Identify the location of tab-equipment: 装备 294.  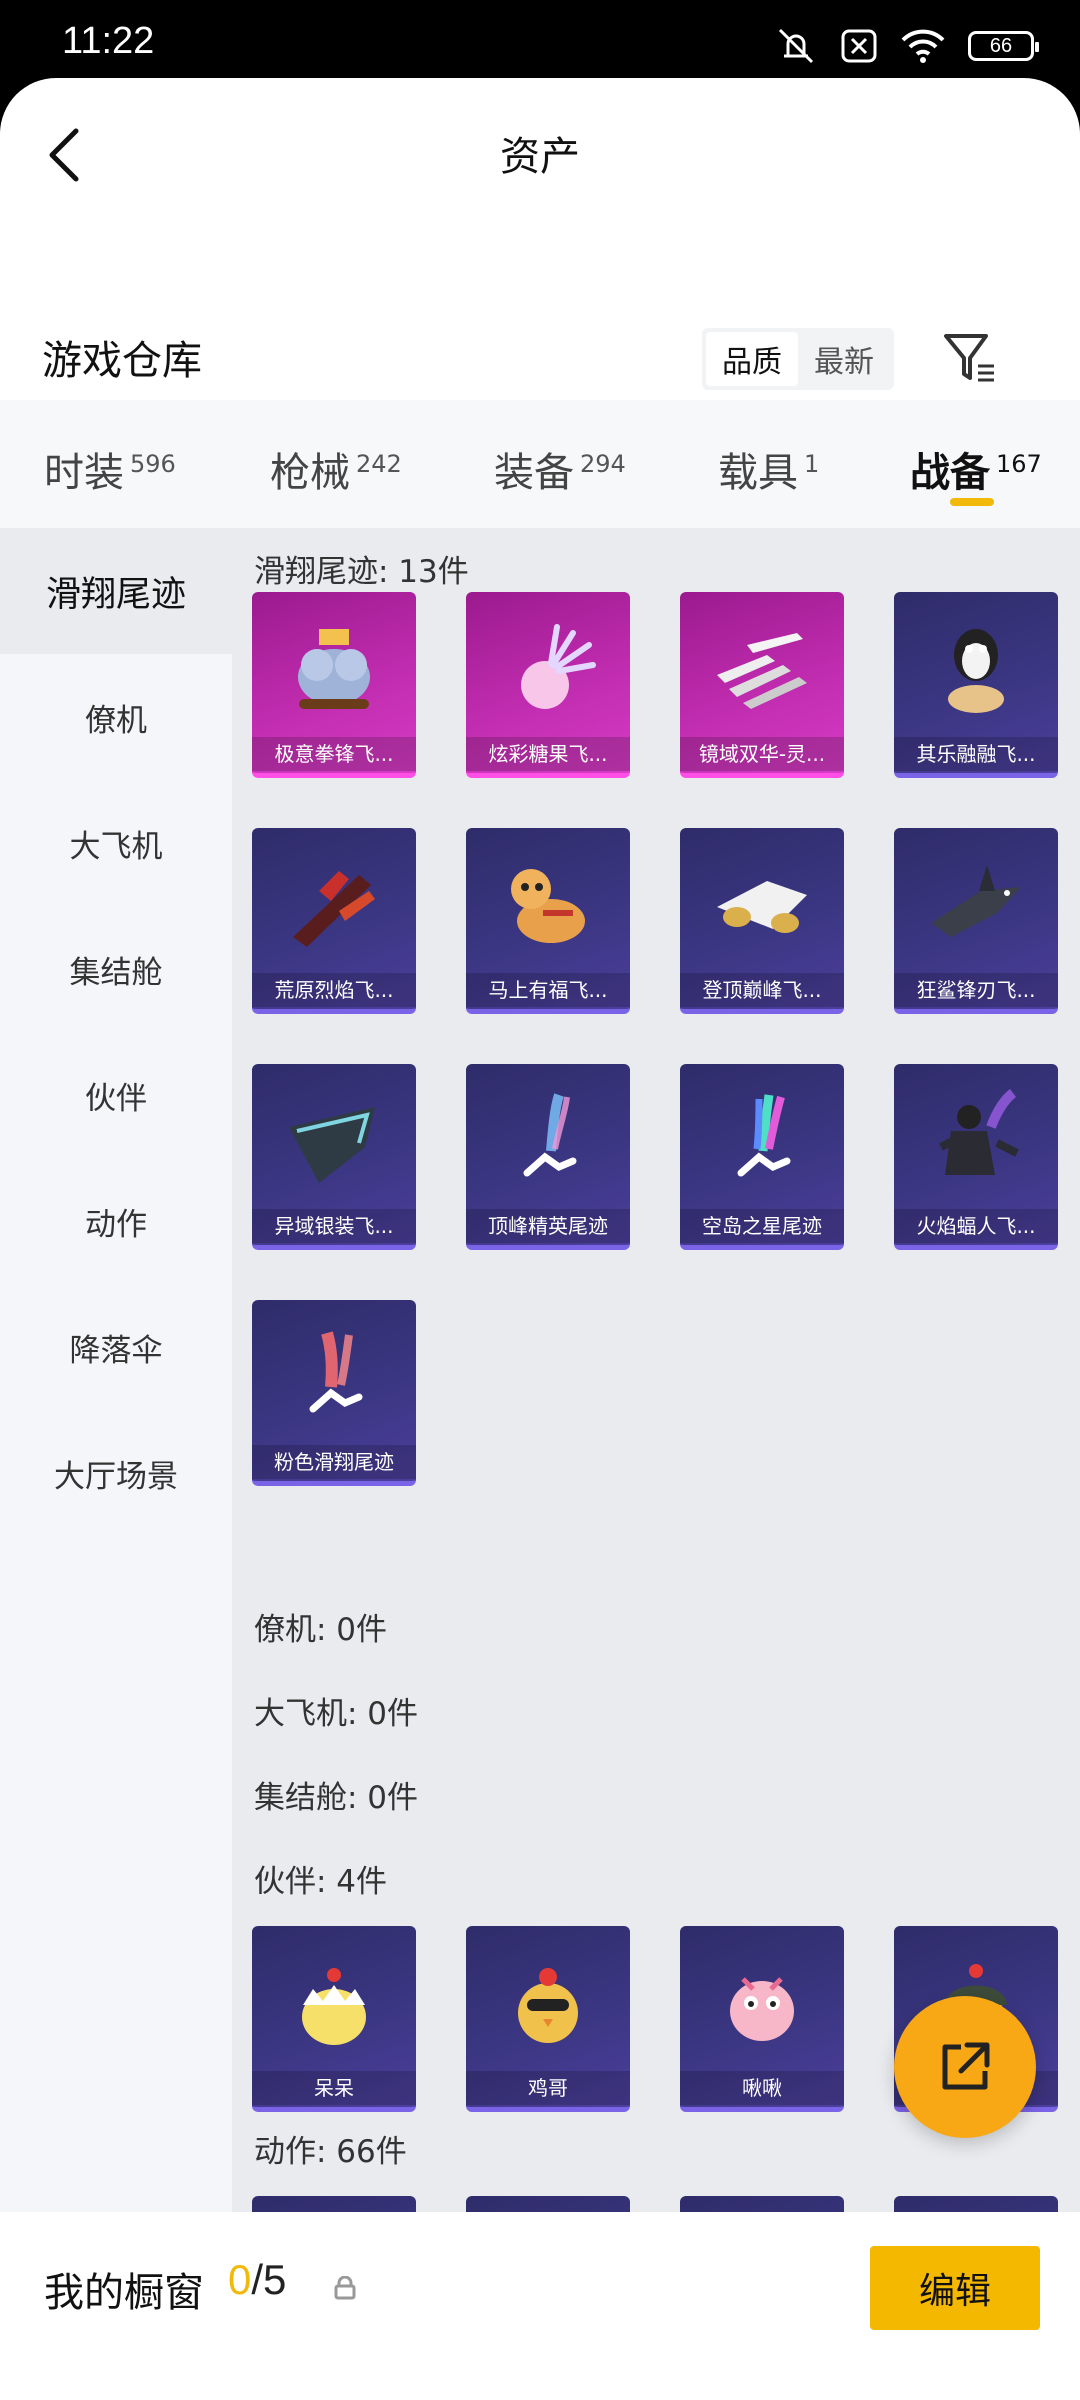
(560, 469).